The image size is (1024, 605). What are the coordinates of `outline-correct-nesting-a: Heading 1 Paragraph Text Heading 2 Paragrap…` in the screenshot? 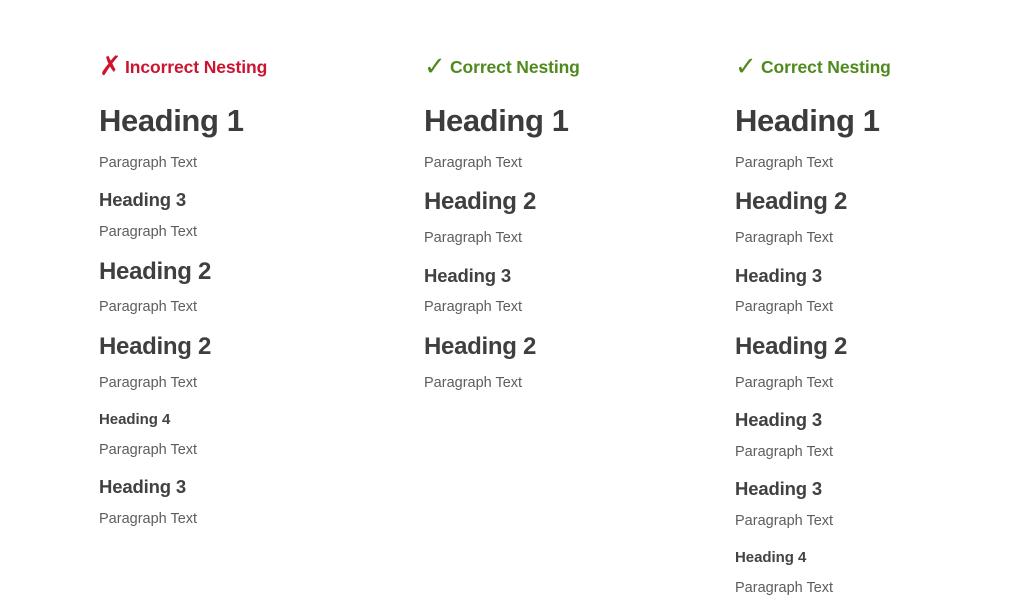 It's located at (566, 249).